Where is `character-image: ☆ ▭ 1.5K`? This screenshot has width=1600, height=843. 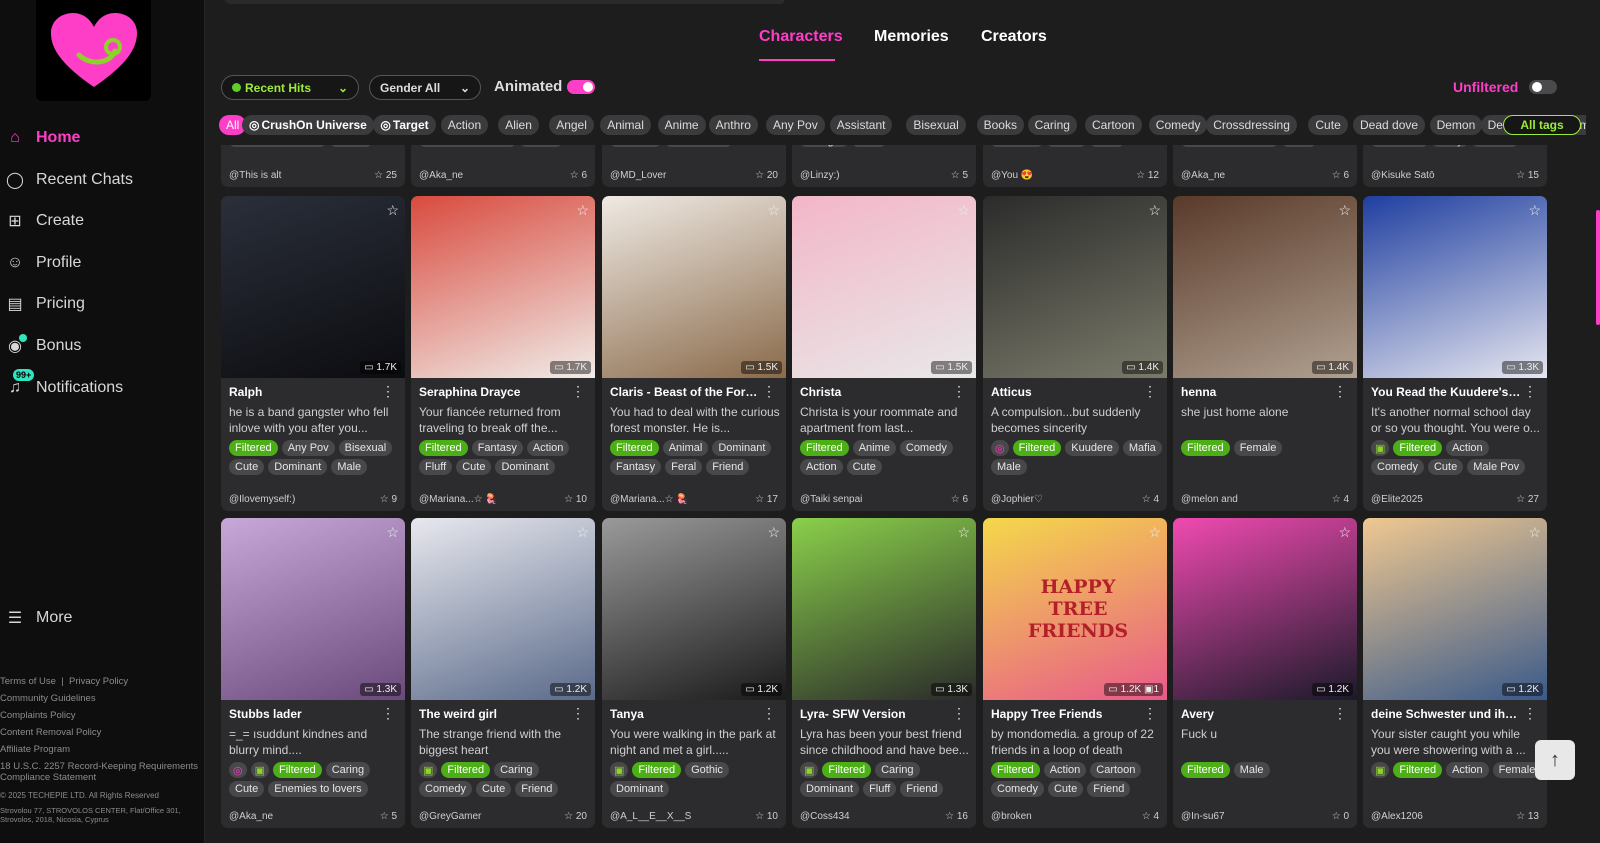 character-image: ☆ ▭ 1.5K is located at coordinates (694, 287).